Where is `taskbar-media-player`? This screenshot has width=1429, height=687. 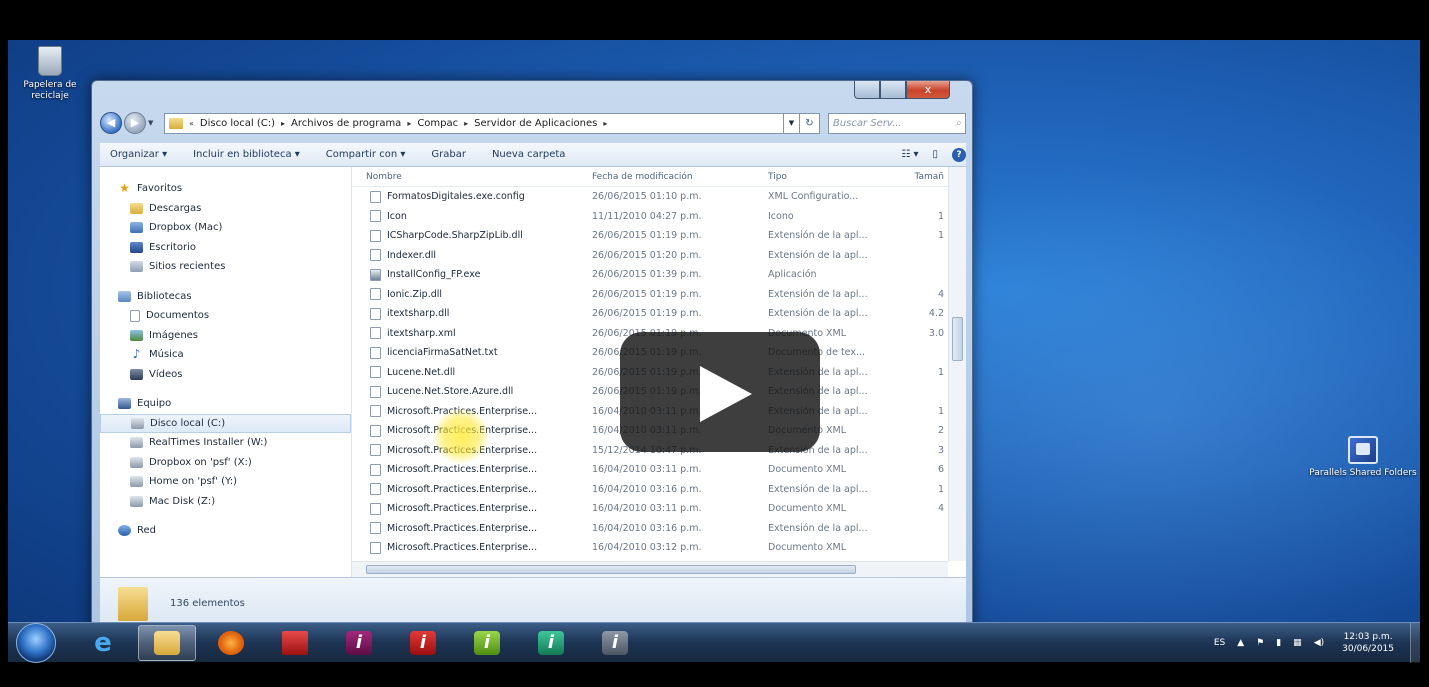
taskbar-media-player is located at coordinates (231, 643).